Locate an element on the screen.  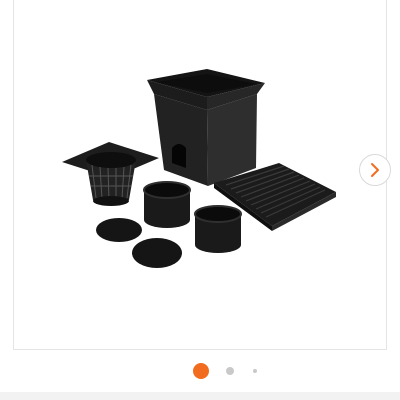
next-image-button is located at coordinates (375, 170).